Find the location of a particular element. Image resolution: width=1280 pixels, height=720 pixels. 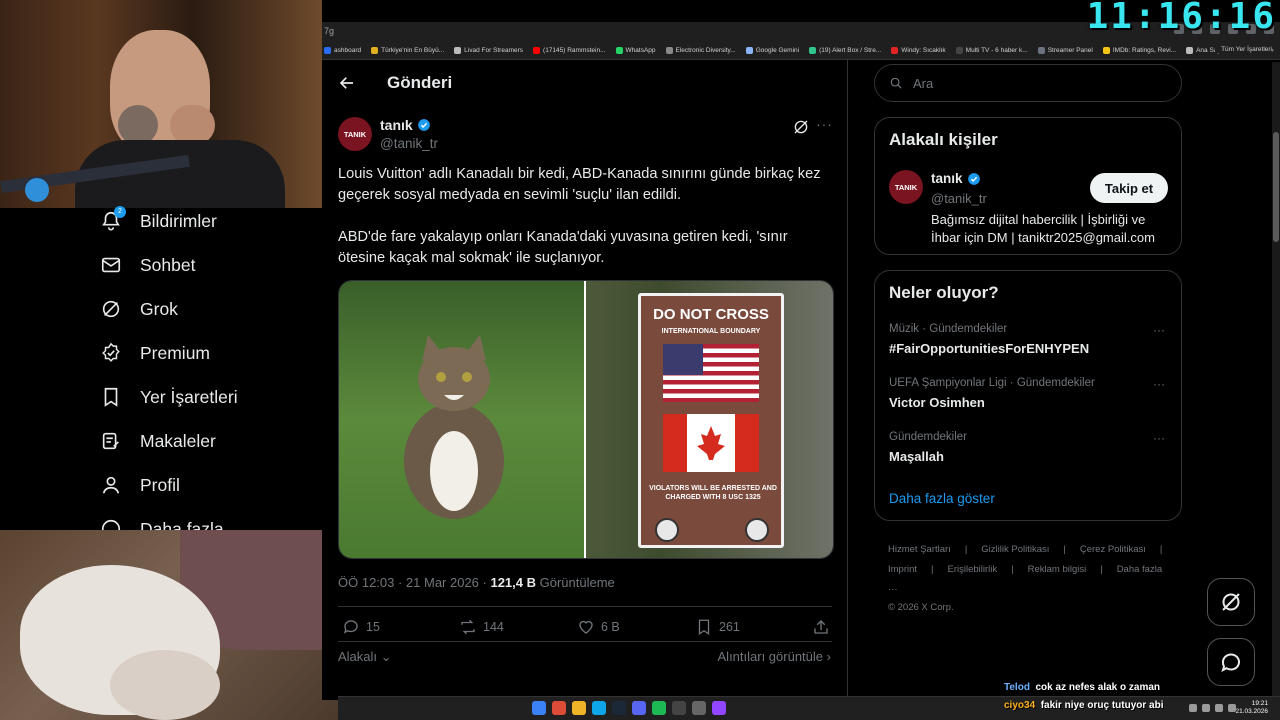

bookmark-item: WhatsApp is located at coordinates (635, 50).